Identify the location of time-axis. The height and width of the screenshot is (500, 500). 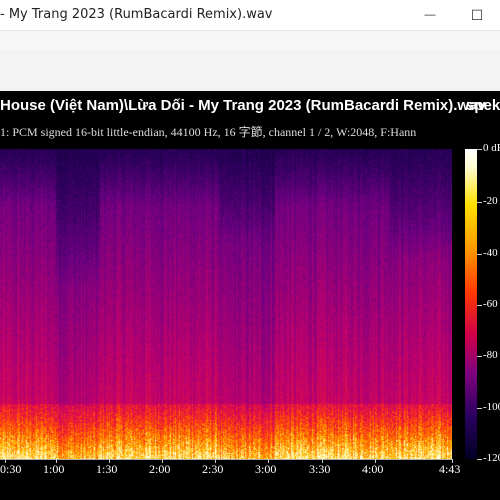
(226, 459).